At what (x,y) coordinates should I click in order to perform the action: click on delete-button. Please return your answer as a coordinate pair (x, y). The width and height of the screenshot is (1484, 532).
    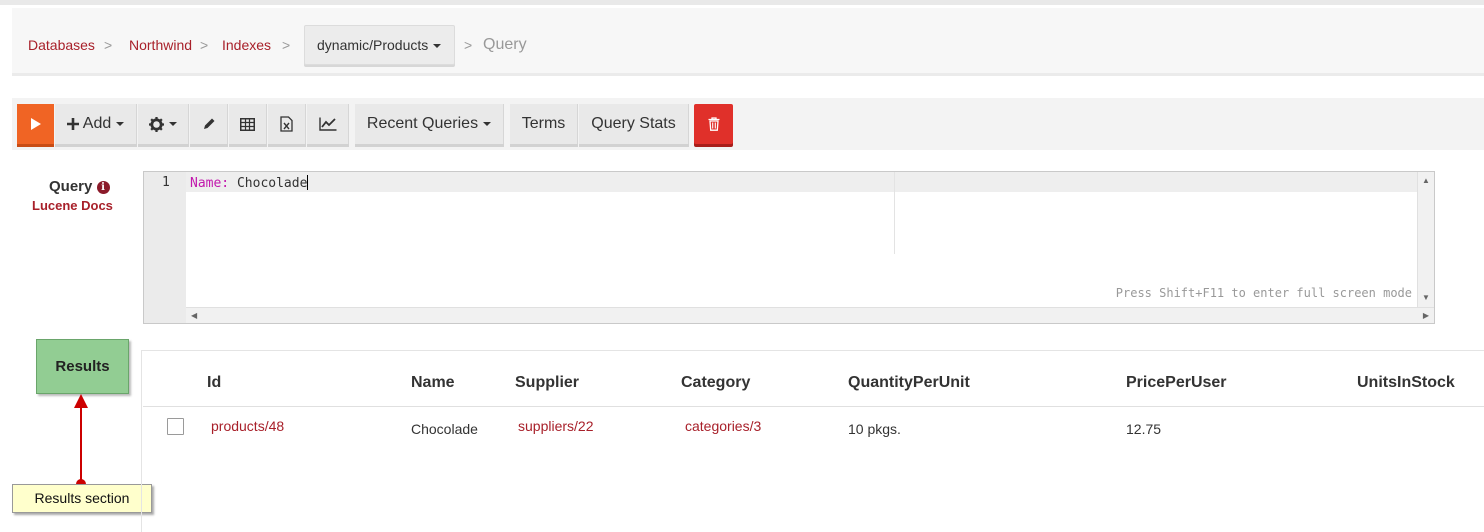
    Looking at the image, I should click on (713, 124).